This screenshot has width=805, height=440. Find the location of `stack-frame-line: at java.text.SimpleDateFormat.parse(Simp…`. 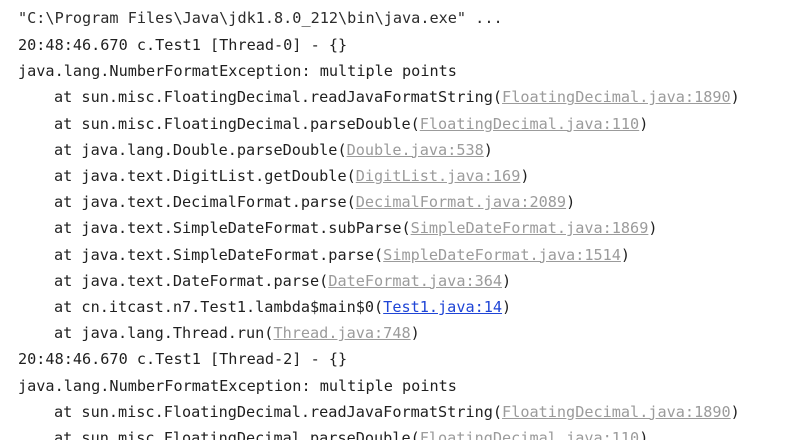

stack-frame-line: at java.text.SimpleDateFormat.parse(Simp… is located at coordinates (342, 255).